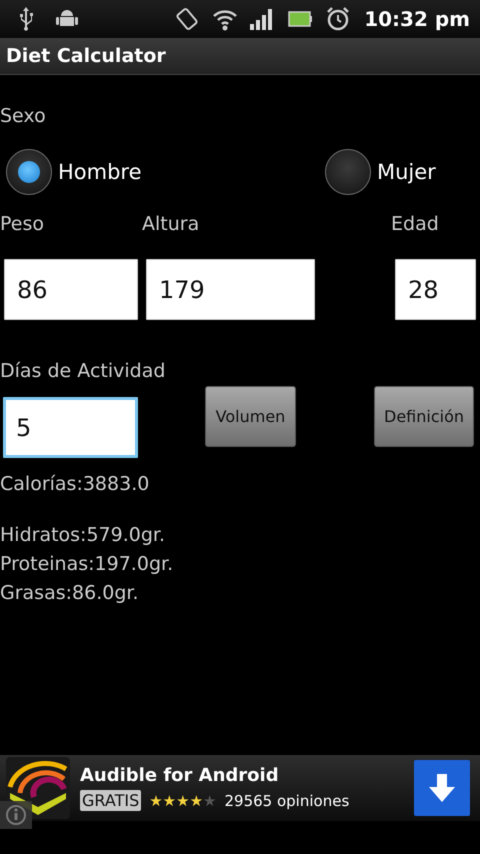  I want to click on battery-icon, so click(300, 19).